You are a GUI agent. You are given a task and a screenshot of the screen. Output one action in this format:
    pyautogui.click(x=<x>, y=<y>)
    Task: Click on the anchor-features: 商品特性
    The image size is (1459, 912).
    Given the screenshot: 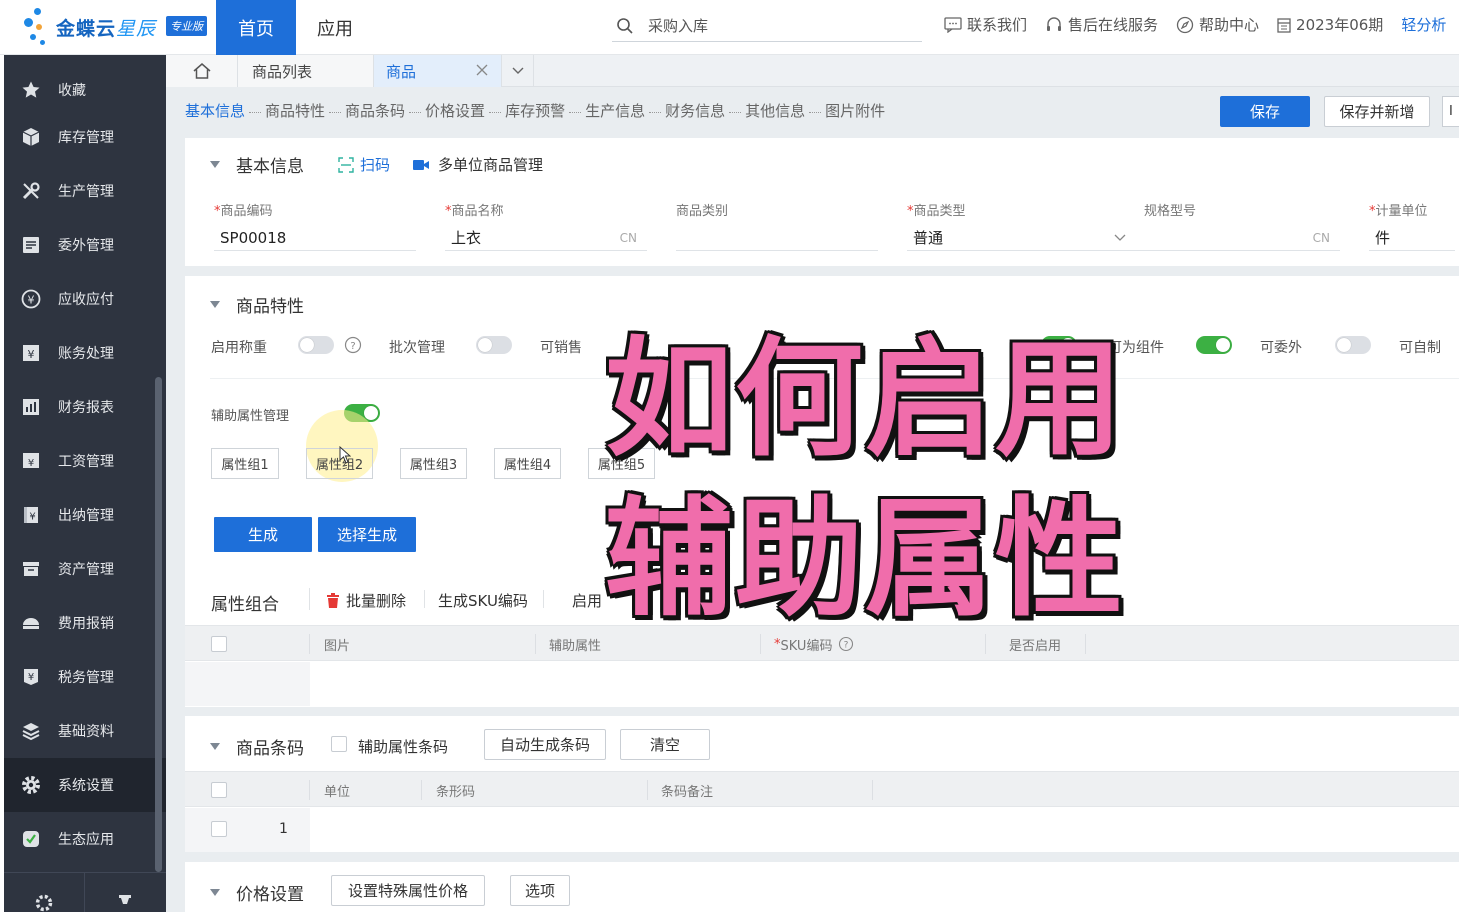 What is the action you would take?
    pyautogui.click(x=295, y=110)
    